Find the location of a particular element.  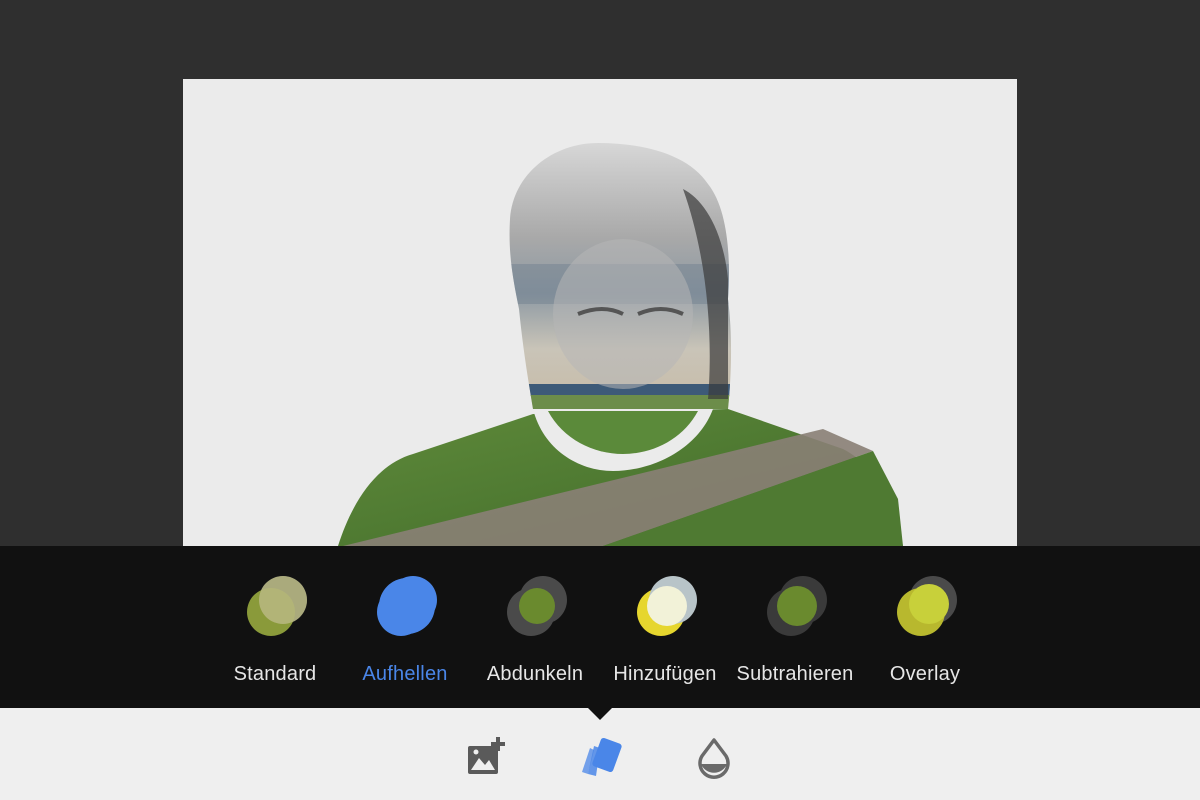

blend-swatch-standard-icon is located at coordinates (277, 606).